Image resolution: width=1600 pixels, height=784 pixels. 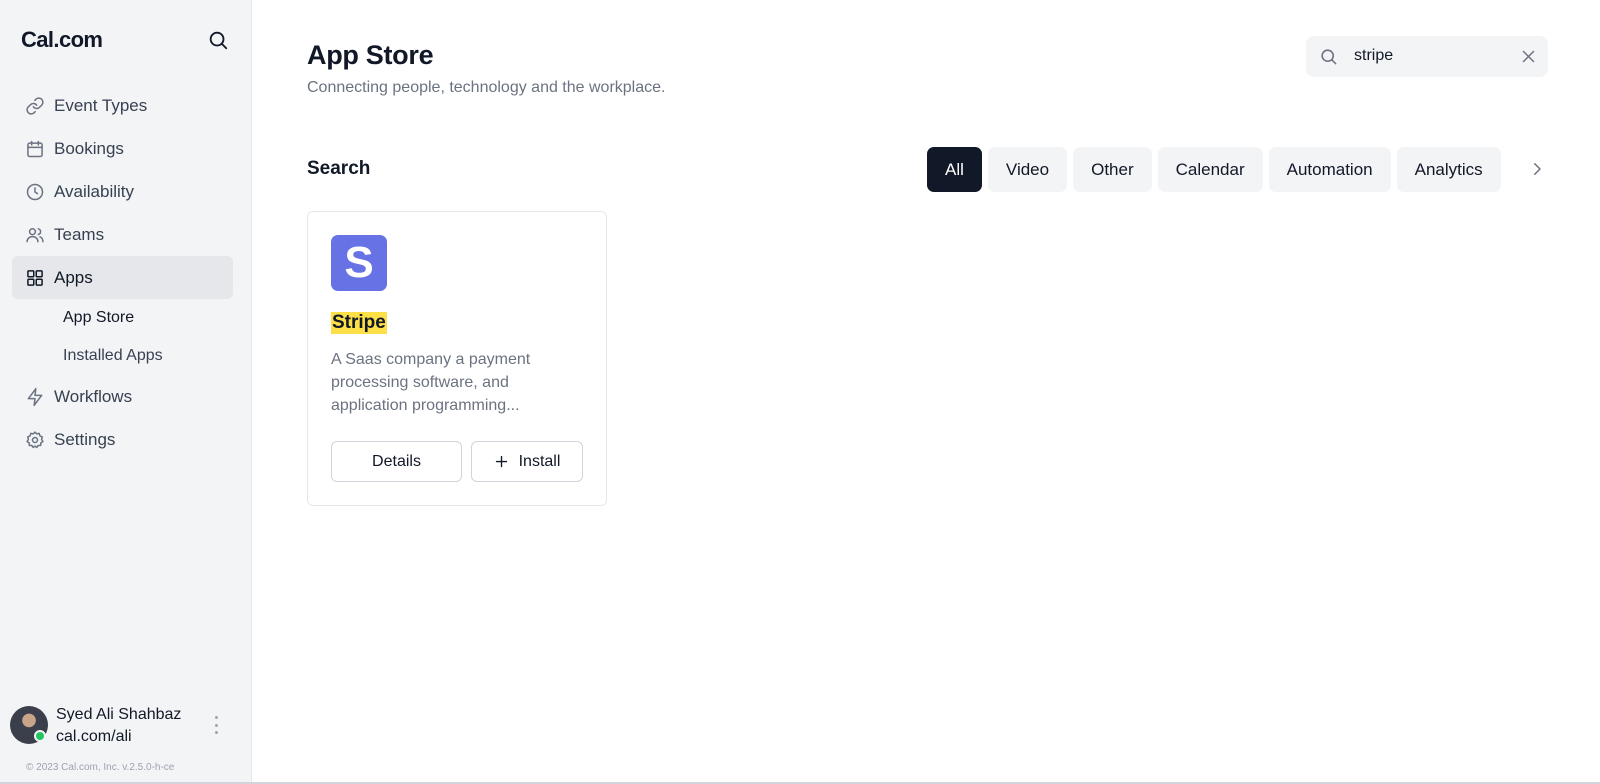 What do you see at coordinates (94, 736) in the screenshot?
I see `user-url: cal.com/ali` at bounding box center [94, 736].